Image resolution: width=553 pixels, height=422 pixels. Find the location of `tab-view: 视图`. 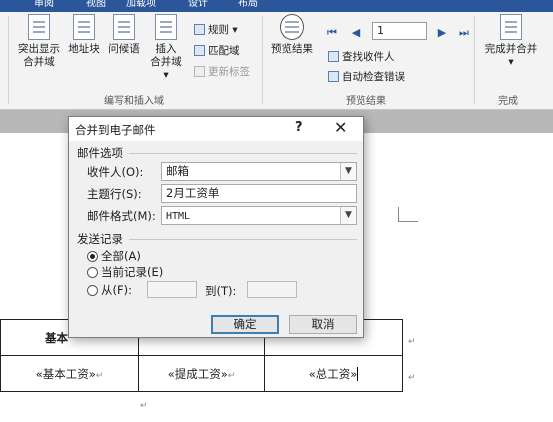

tab-view: 视图 is located at coordinates (96, 5).